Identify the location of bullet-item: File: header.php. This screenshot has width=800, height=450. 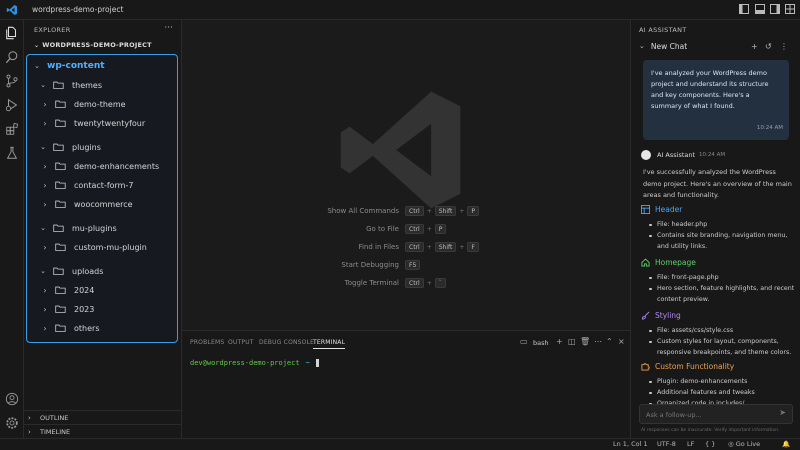
(721, 224).